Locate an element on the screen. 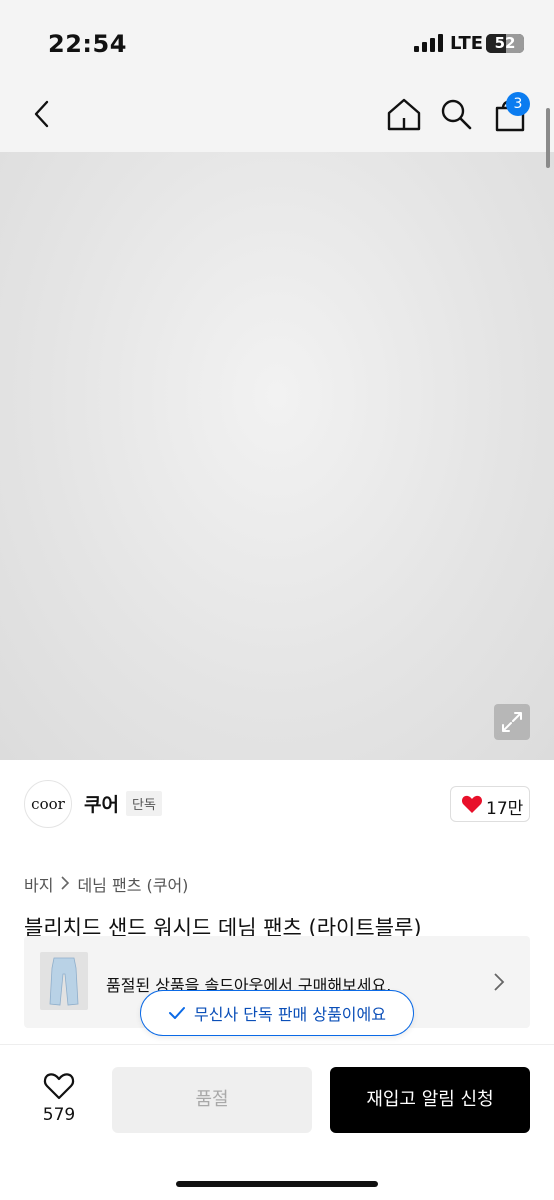 The image size is (554, 1200). status-time: 22:54 is located at coordinates (87, 44).